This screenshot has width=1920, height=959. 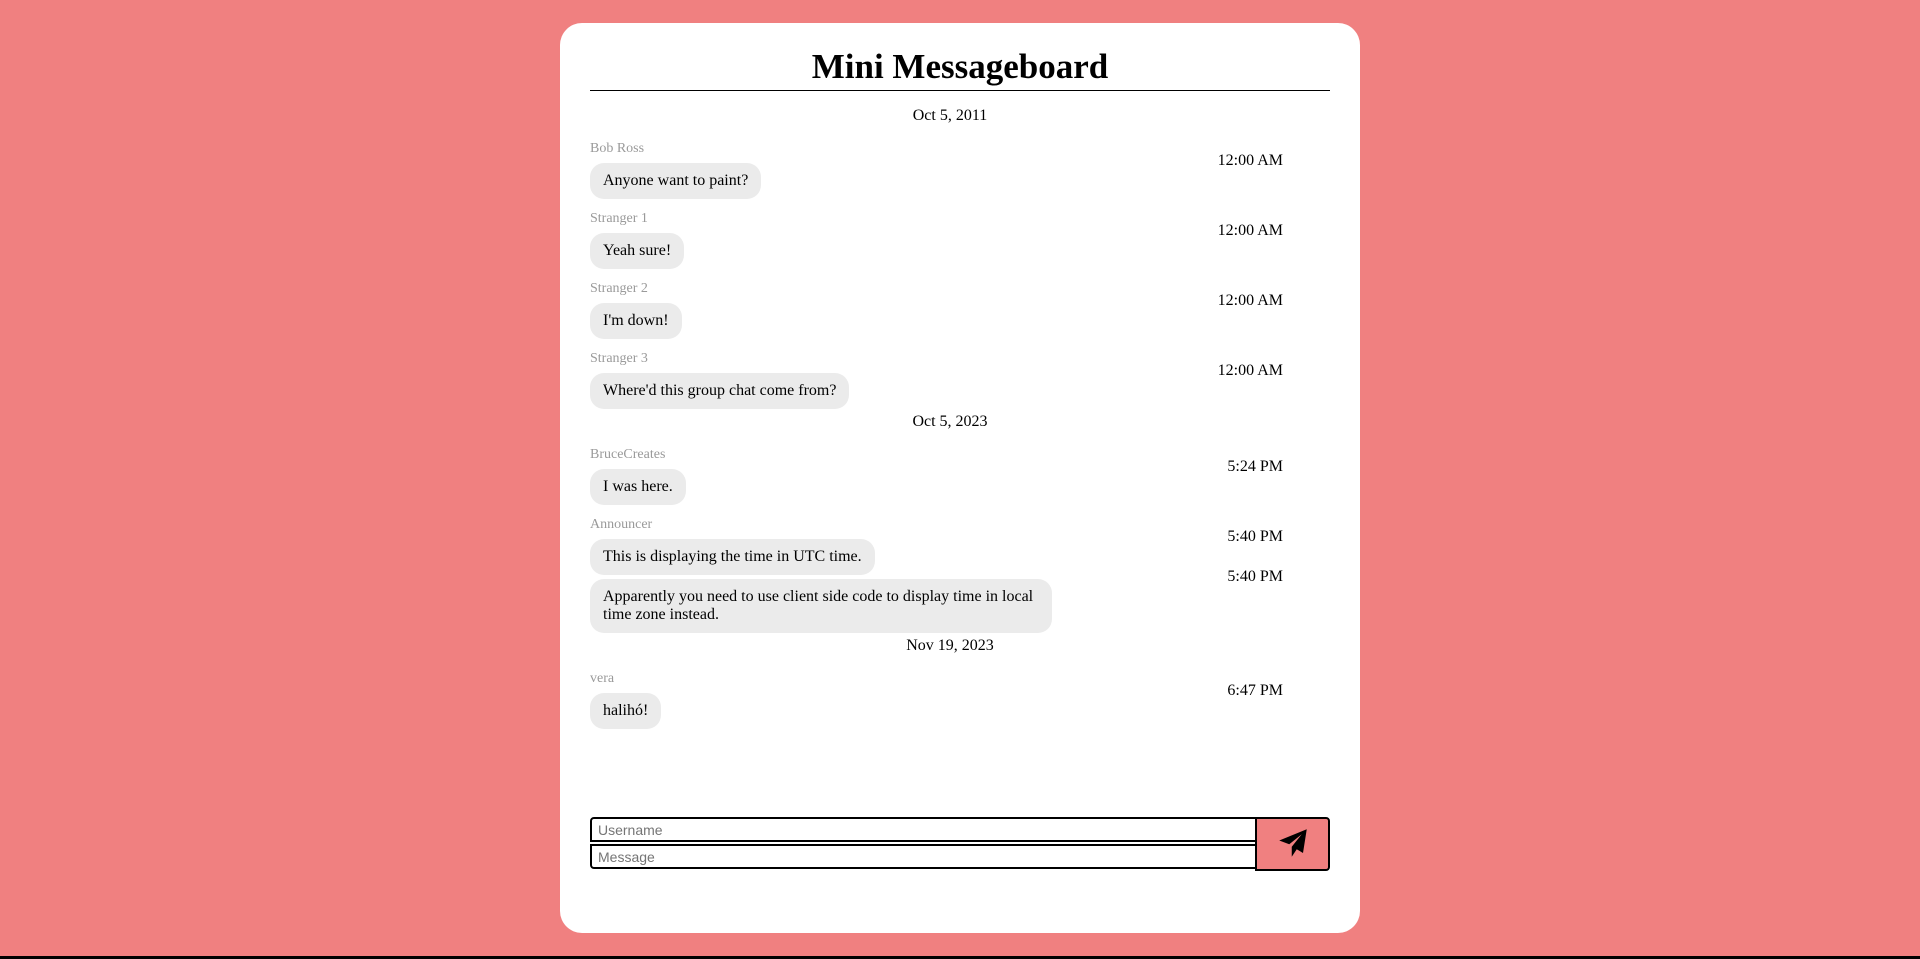 I want to click on message-group: BruceCreates I was here. 5:24 PM, so click(x=950, y=475).